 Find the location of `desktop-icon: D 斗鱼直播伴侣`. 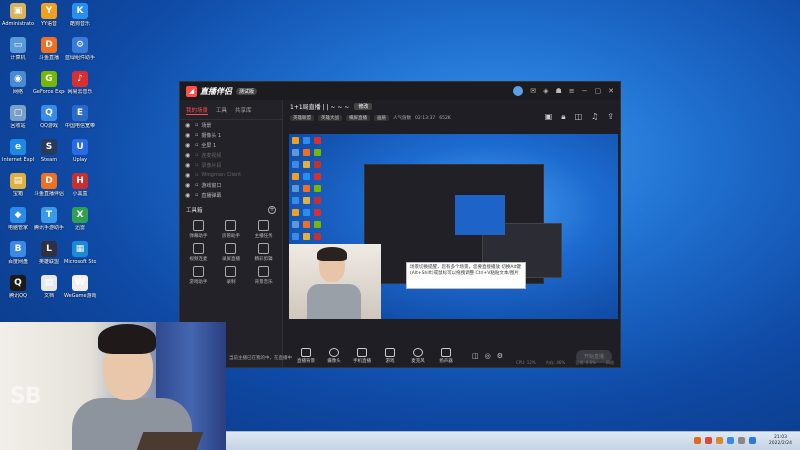

desktop-icon: D 斗鱼直播伴侣 is located at coordinates (49, 185).